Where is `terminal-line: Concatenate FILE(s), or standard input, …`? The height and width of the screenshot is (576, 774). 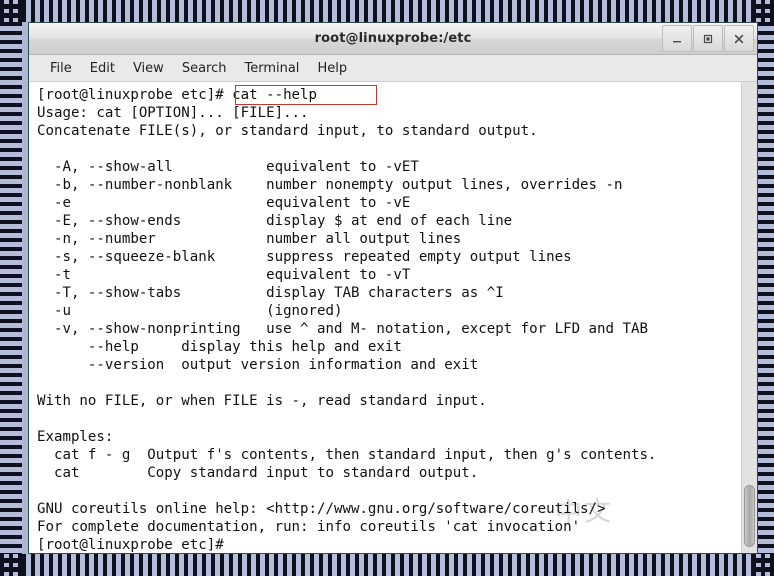
terminal-line: Concatenate FILE(s), or standard input, … is located at coordinates (287, 131).